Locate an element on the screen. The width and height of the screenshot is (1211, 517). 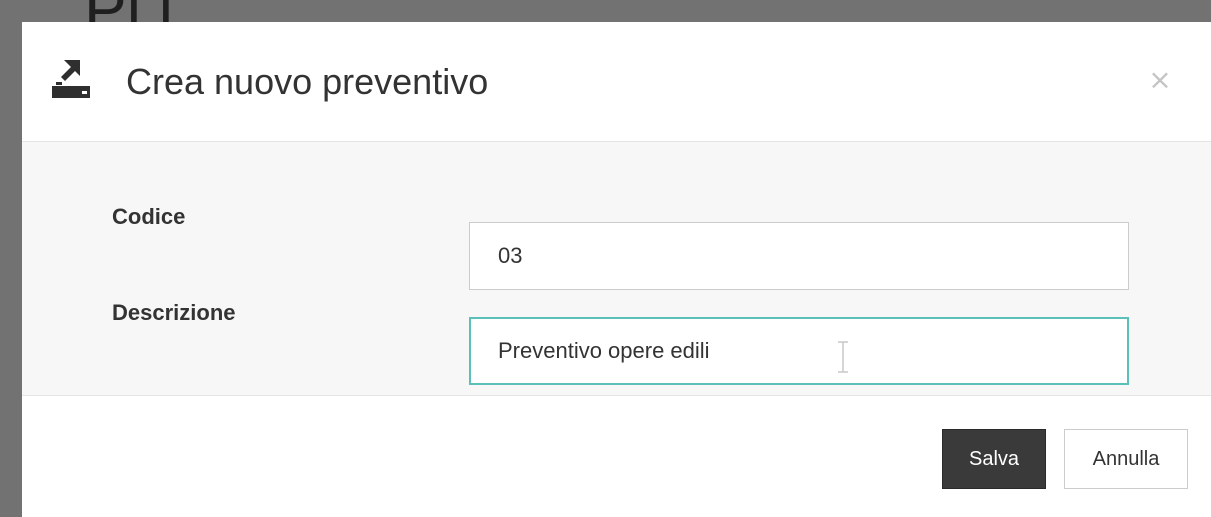
descrizione-input is located at coordinates (799, 351).